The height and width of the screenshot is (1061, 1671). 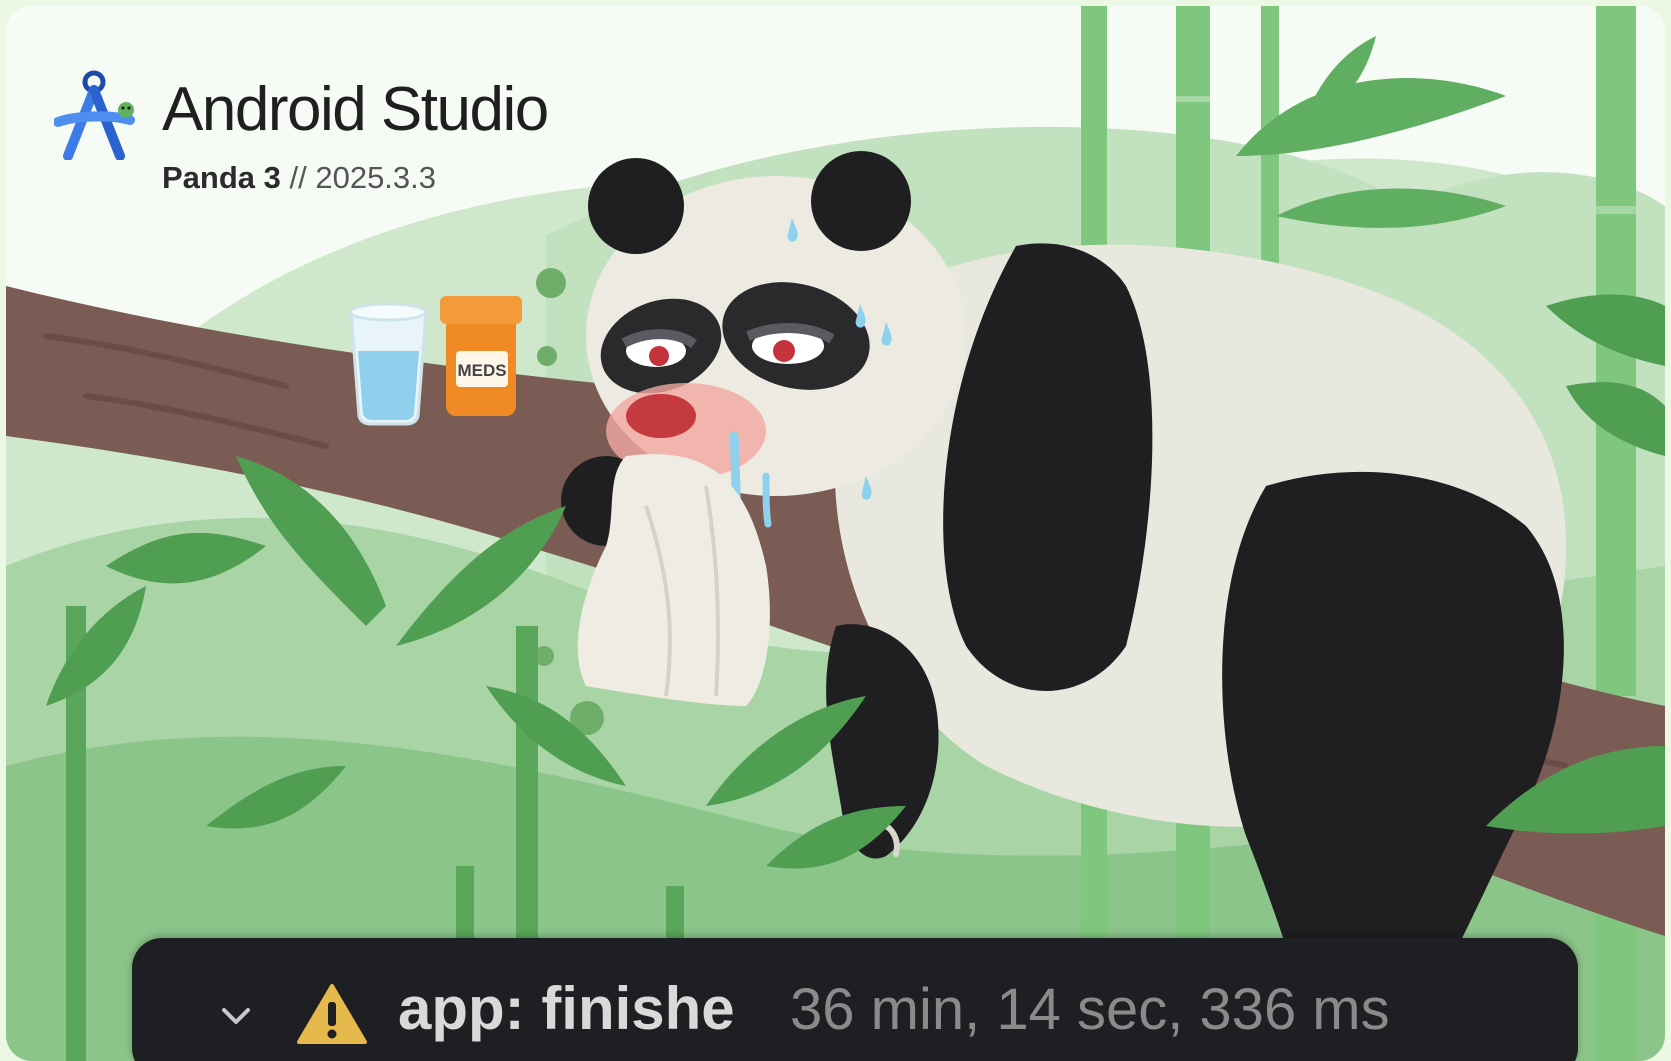 I want to click on meds-label: MEDS, so click(x=481, y=370).